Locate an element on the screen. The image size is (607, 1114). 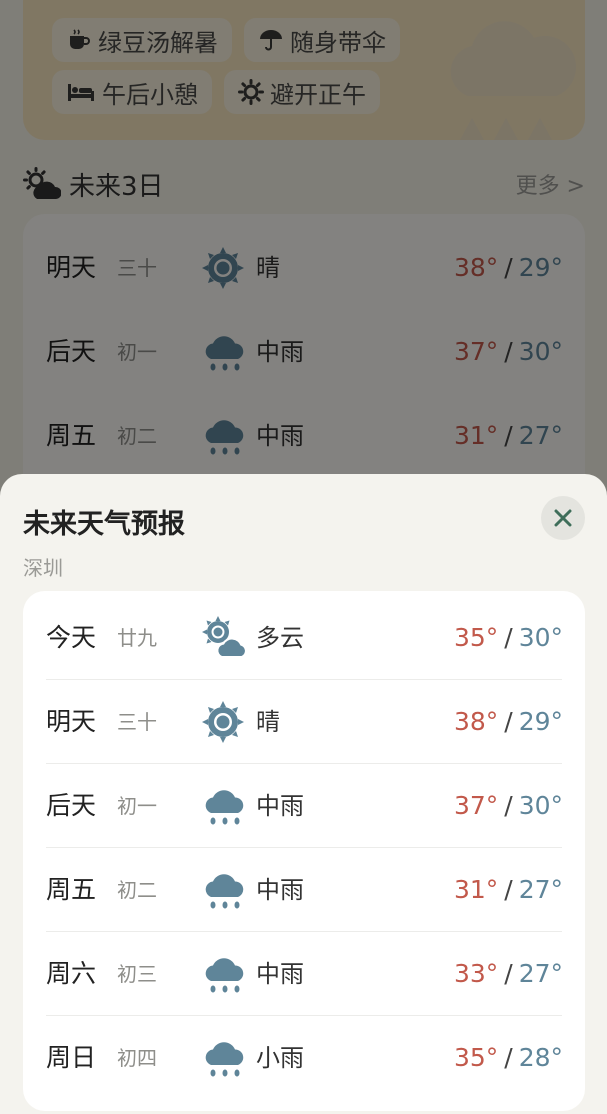
city-name: 深圳 is located at coordinates (43, 568).